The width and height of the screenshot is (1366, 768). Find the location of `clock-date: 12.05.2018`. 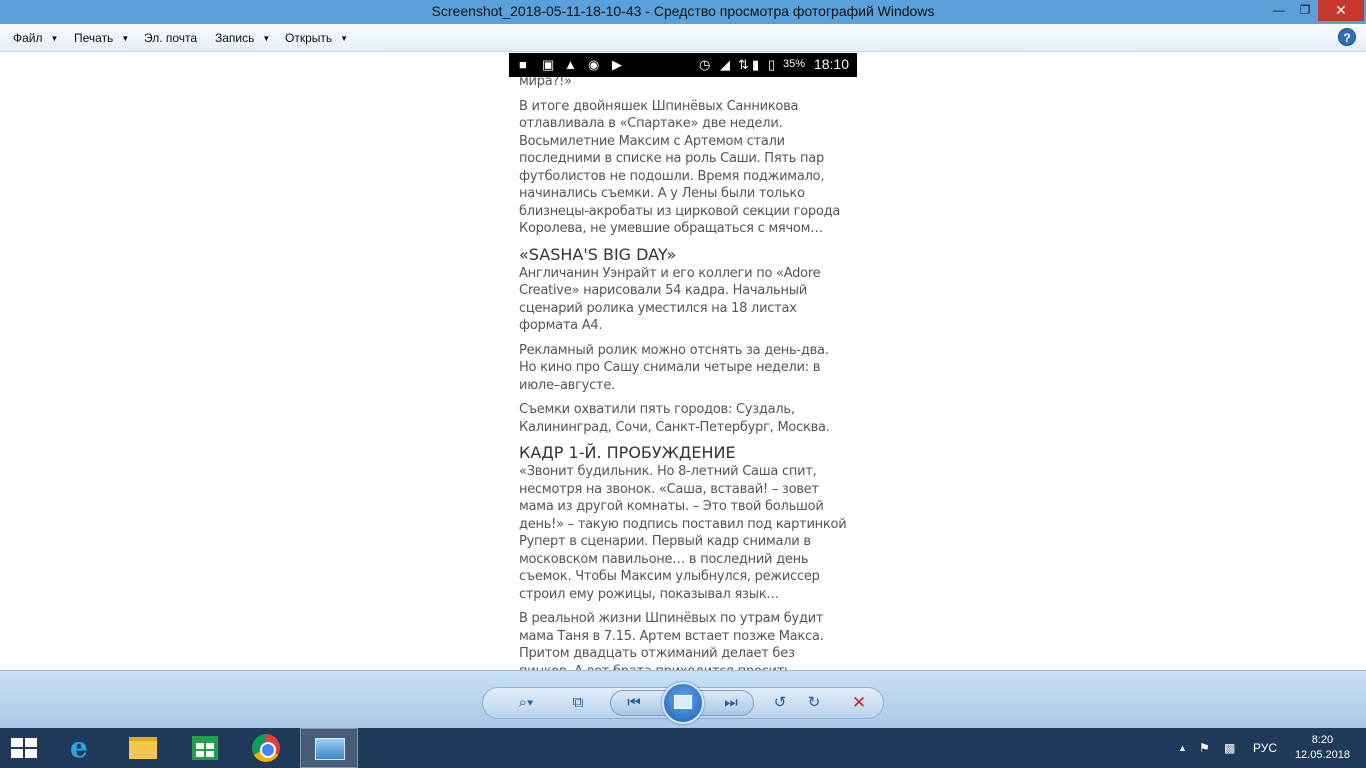

clock-date: 12.05.2018 is located at coordinates (1322, 755).